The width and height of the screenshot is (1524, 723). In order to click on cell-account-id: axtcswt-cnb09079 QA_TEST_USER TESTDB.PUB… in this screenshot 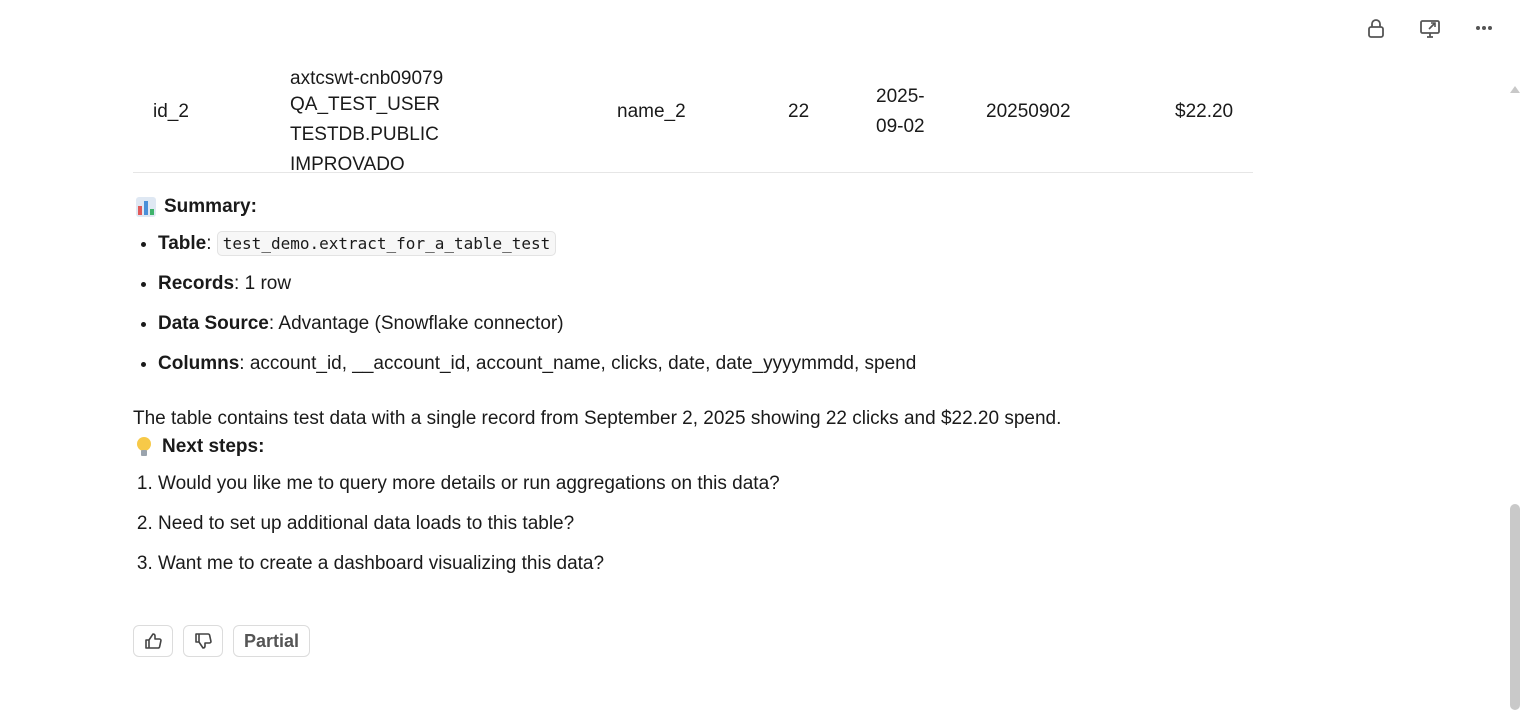, I will do `click(440, 124)`.